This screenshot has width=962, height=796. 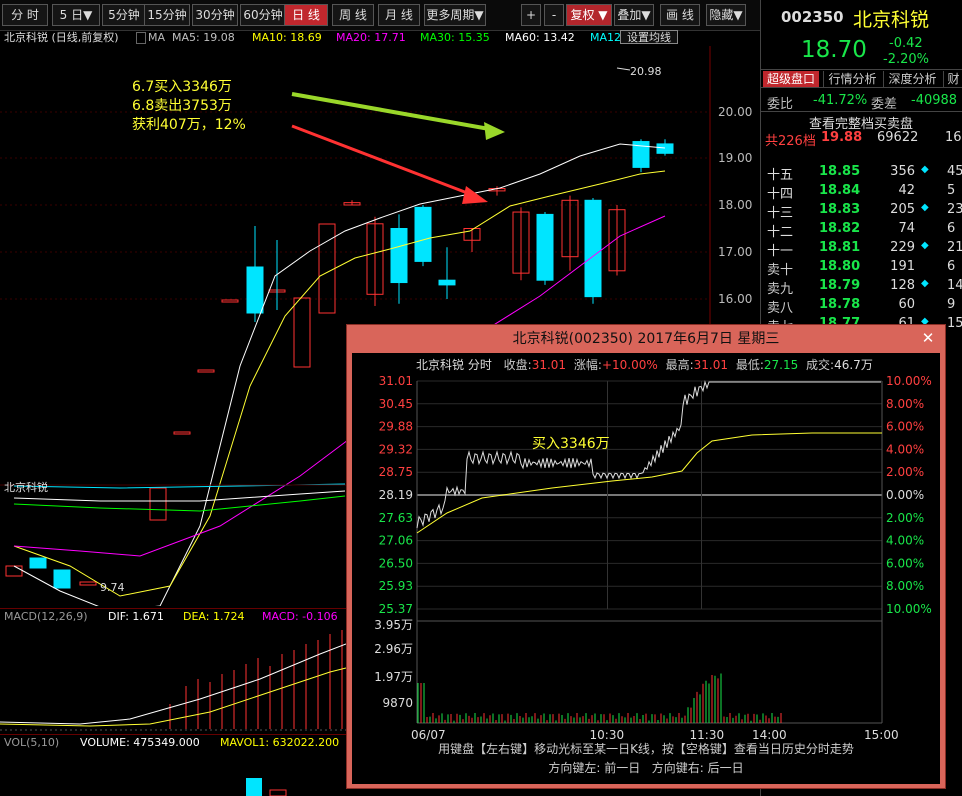 I want to click on row-price: 18.80, so click(x=840, y=266).